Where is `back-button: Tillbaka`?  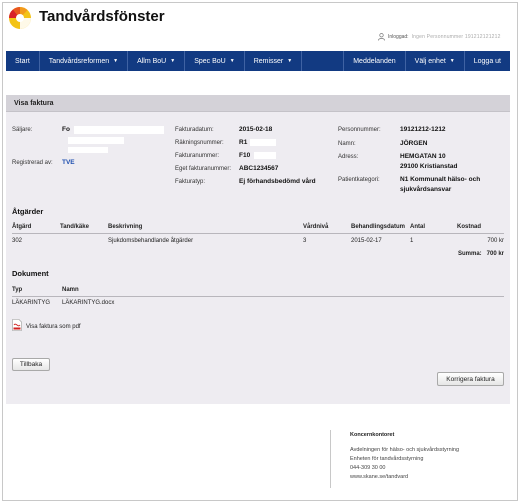
back-button: Tillbaka is located at coordinates (31, 364).